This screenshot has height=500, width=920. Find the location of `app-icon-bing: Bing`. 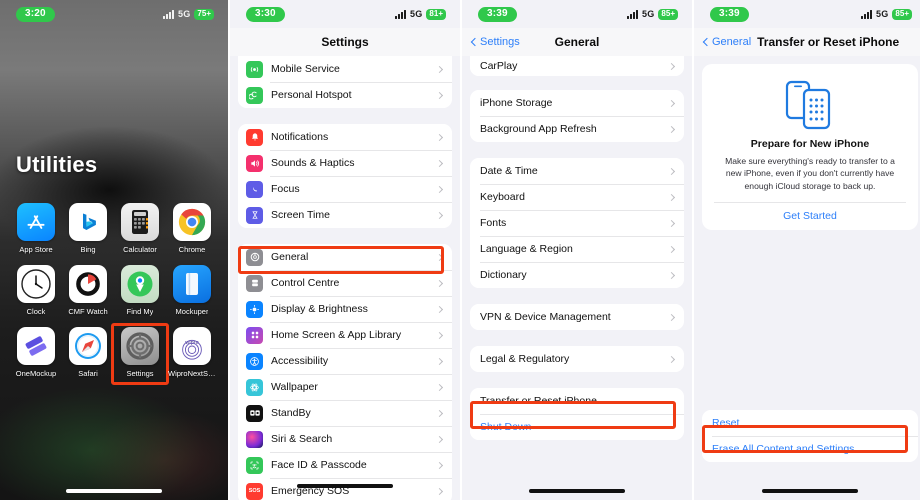

app-icon-bing: Bing is located at coordinates (88, 228).